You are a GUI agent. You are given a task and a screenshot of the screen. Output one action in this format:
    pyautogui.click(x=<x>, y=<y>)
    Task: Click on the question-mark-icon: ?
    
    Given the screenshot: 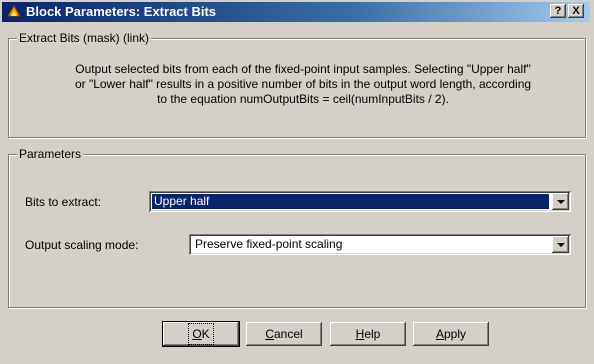 What is the action you would take?
    pyautogui.click(x=558, y=11)
    